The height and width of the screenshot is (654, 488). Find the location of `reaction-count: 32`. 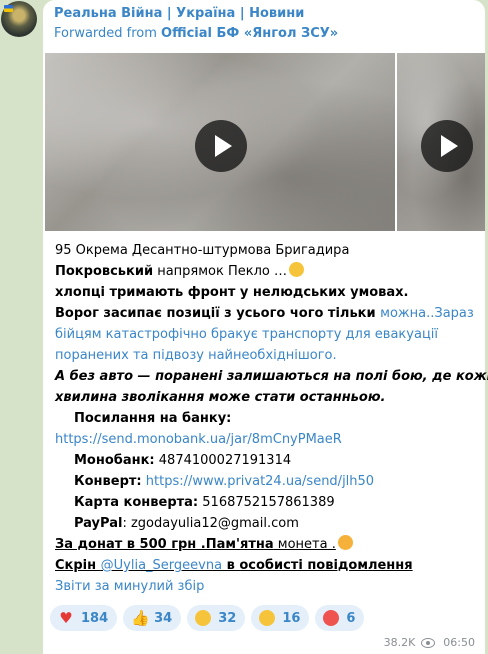

reaction-count: 32 is located at coordinates (227, 618).